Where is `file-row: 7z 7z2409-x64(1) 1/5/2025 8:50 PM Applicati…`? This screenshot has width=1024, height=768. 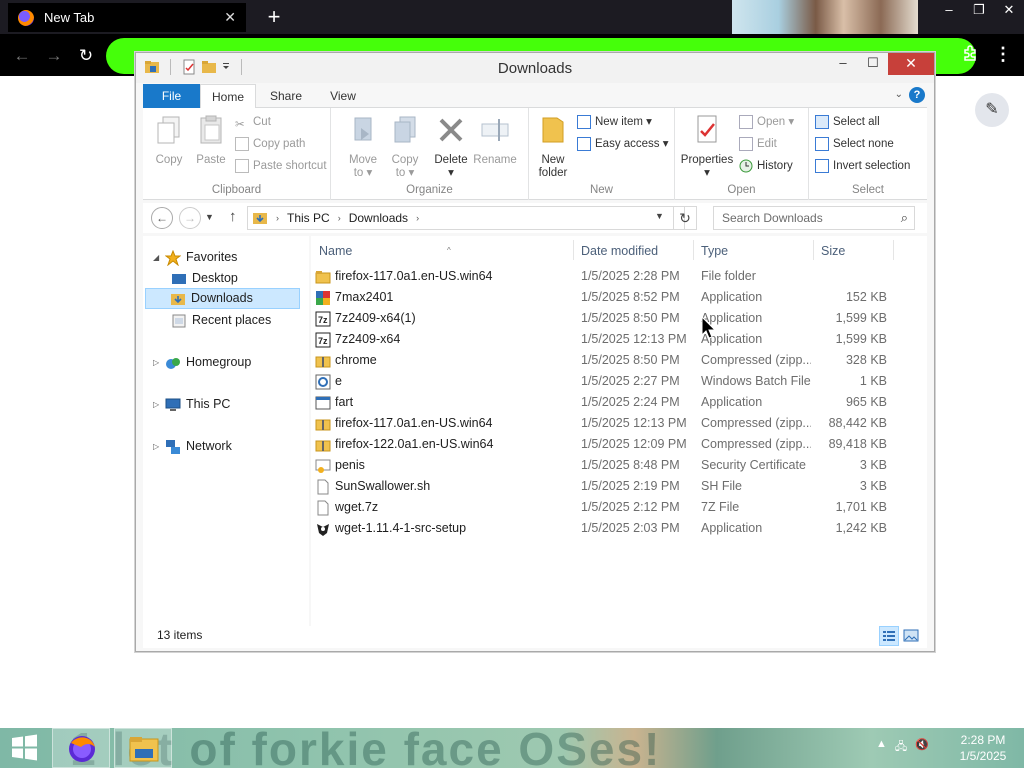 file-row: 7z 7z2409-x64(1) 1/5/2025 8:50 PM Applicati… is located at coordinates (611, 318).